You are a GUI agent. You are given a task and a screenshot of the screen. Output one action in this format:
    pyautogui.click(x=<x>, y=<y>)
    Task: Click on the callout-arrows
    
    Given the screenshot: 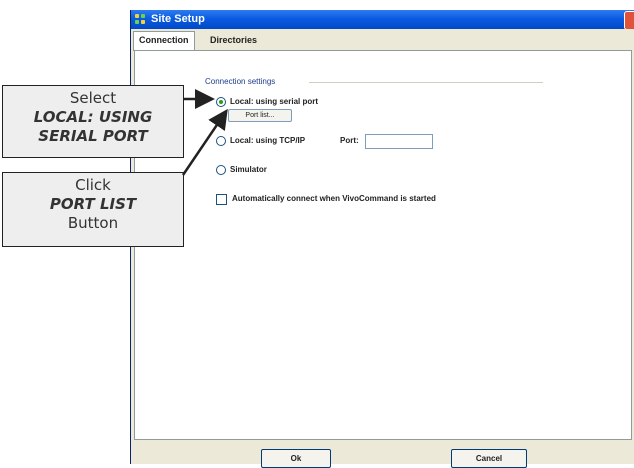 What is the action you would take?
    pyautogui.click(x=204, y=132)
    